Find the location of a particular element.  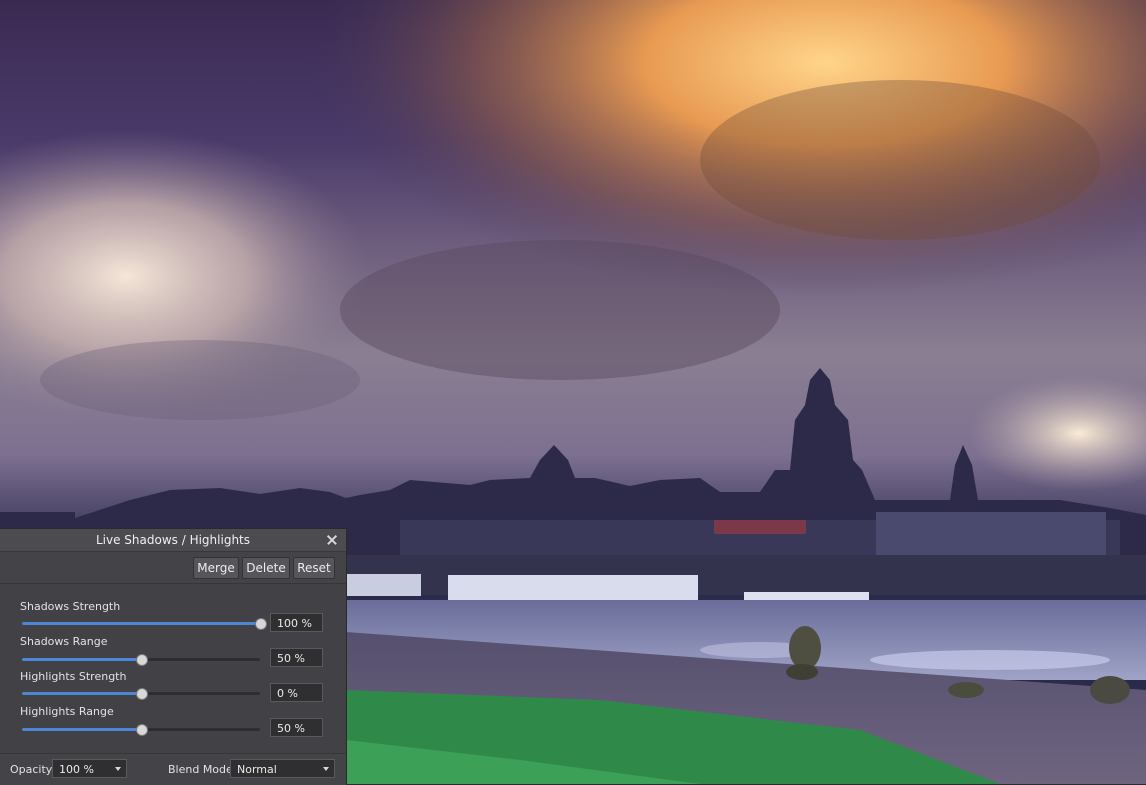

blend-mode-label: Blend Mode: is located at coordinates (202, 769).